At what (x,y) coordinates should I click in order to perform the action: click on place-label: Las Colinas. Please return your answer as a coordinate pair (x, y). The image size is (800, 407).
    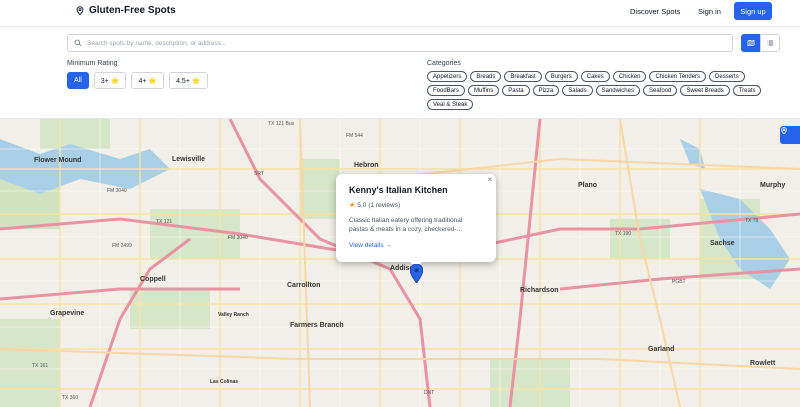
    Looking at the image, I should click on (224, 382).